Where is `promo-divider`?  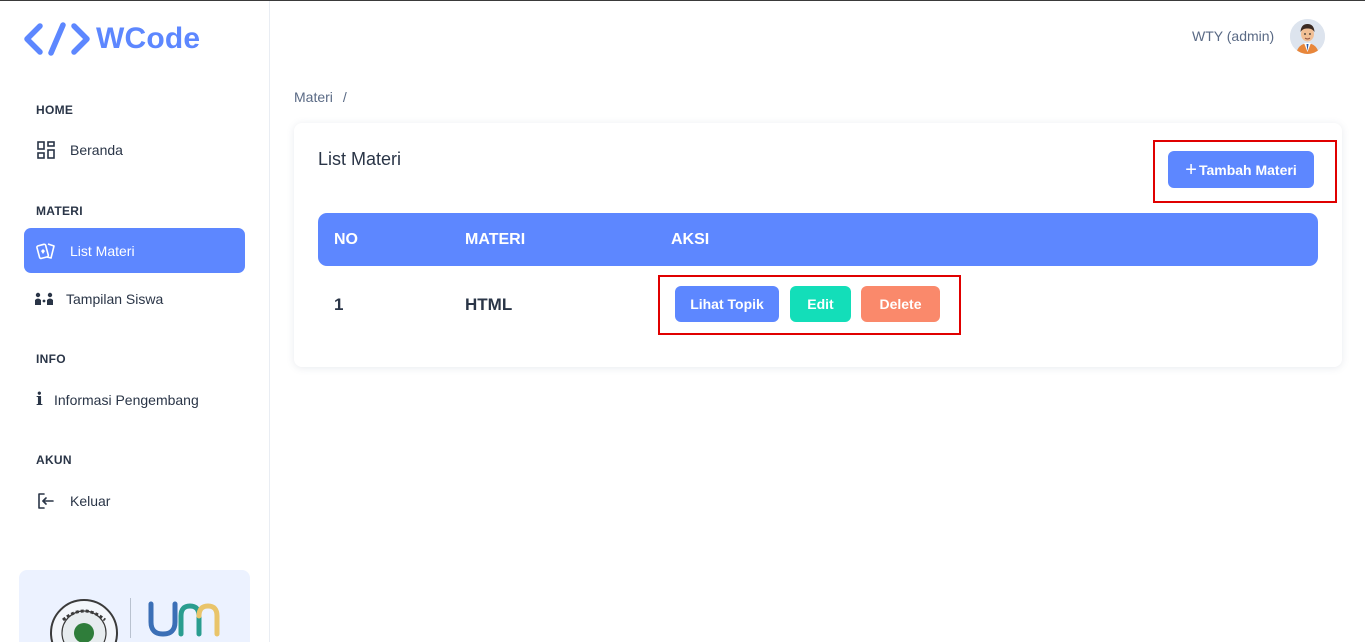 promo-divider is located at coordinates (130, 618).